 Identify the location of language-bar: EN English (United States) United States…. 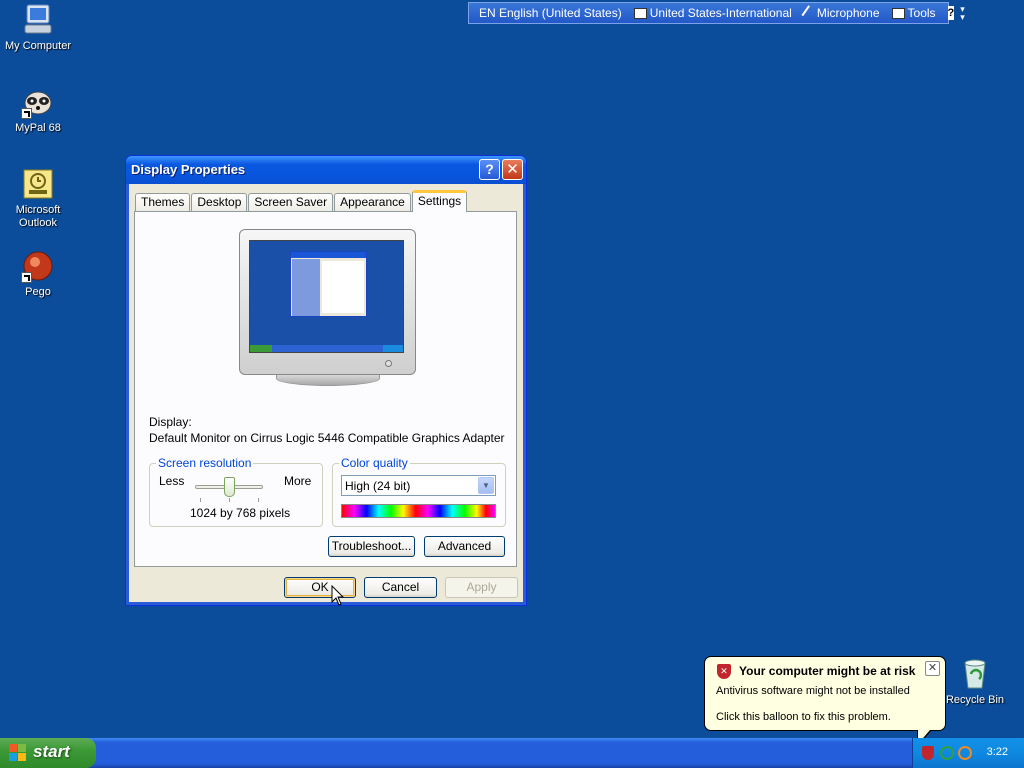
(716, 13).